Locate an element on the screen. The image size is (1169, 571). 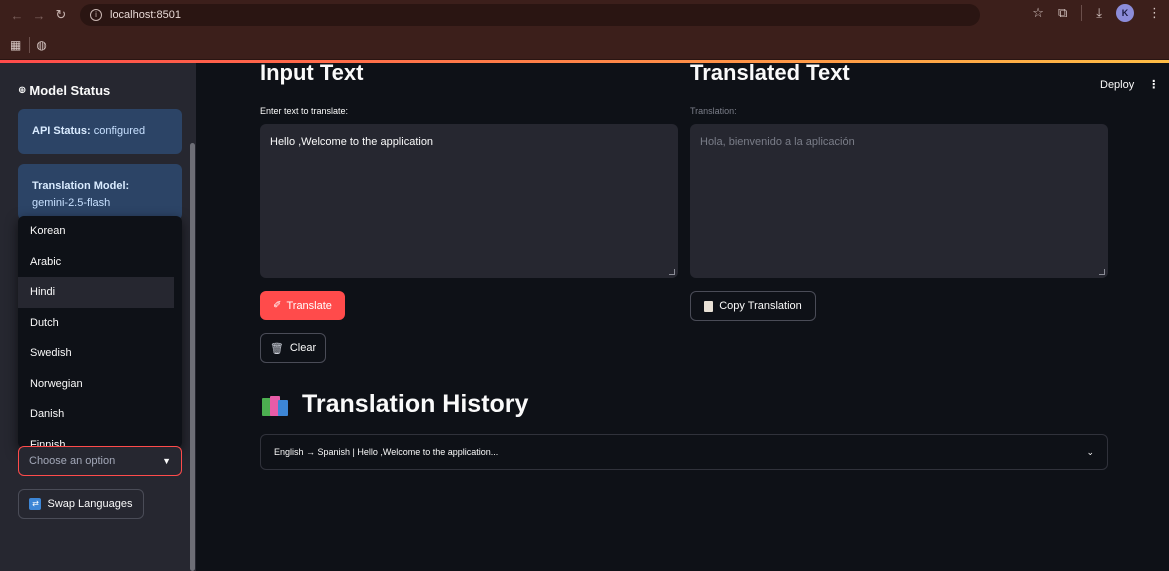
bookmarks-divider is located at coordinates (30, 44).